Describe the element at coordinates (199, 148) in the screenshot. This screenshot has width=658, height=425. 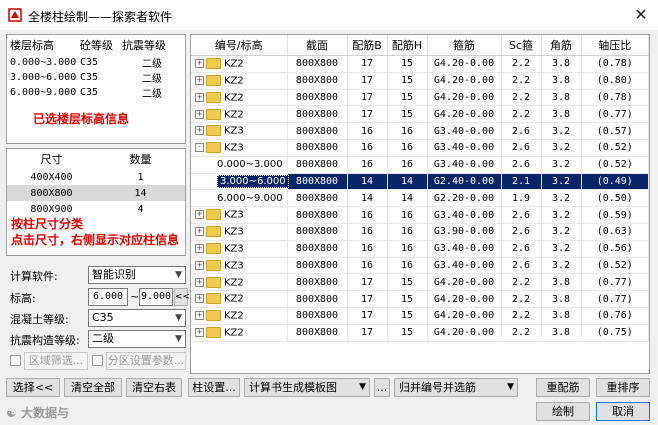
I see `collapse-icon: -` at that location.